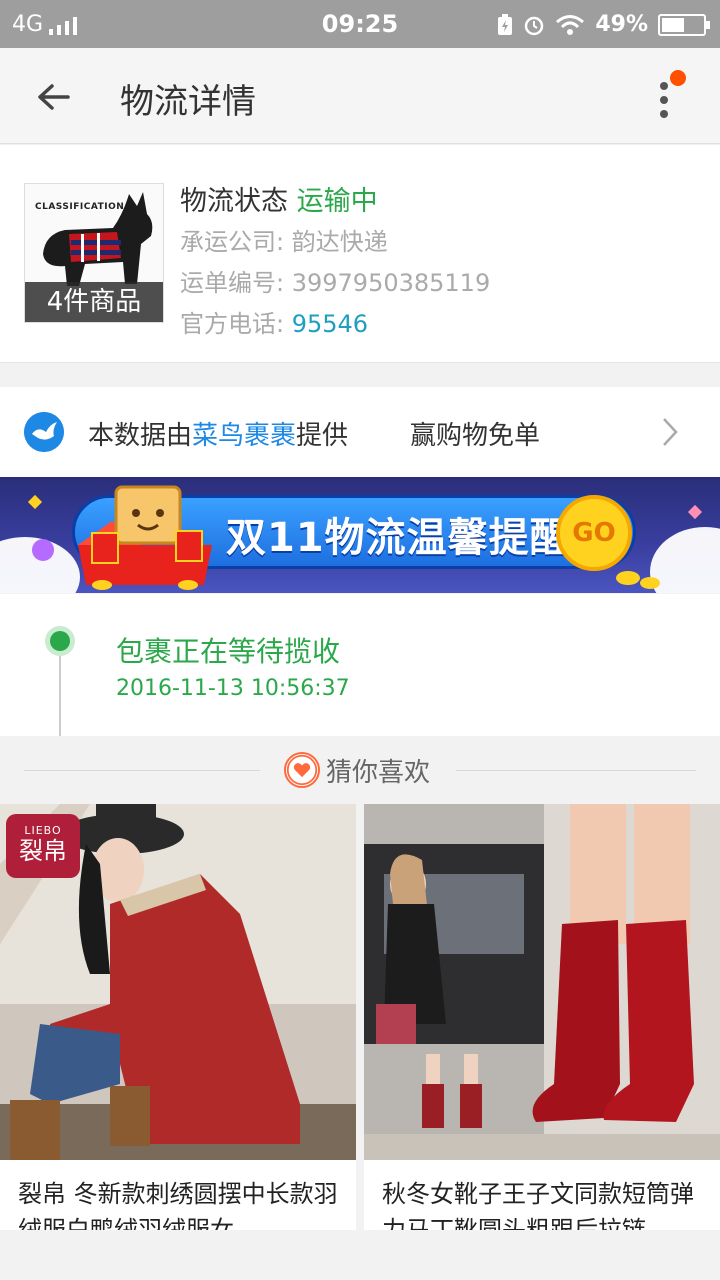 The height and width of the screenshot is (1280, 720). Describe the element at coordinates (80, 207) in the screenshot. I see `thumb-brand-text: CLASSIFICATION` at that location.